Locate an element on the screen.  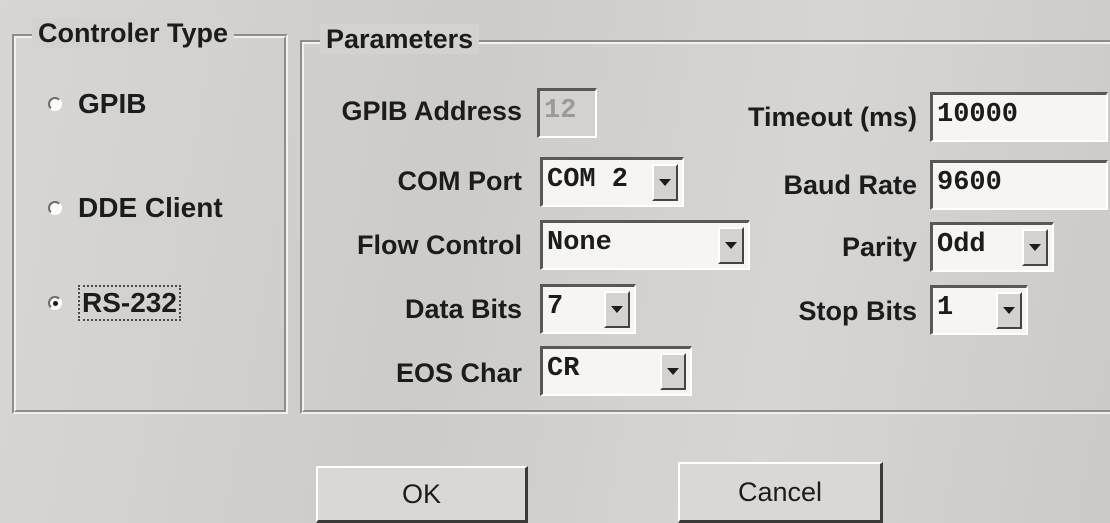
com-port-dropdown: COM 2 is located at coordinates (612, 182).